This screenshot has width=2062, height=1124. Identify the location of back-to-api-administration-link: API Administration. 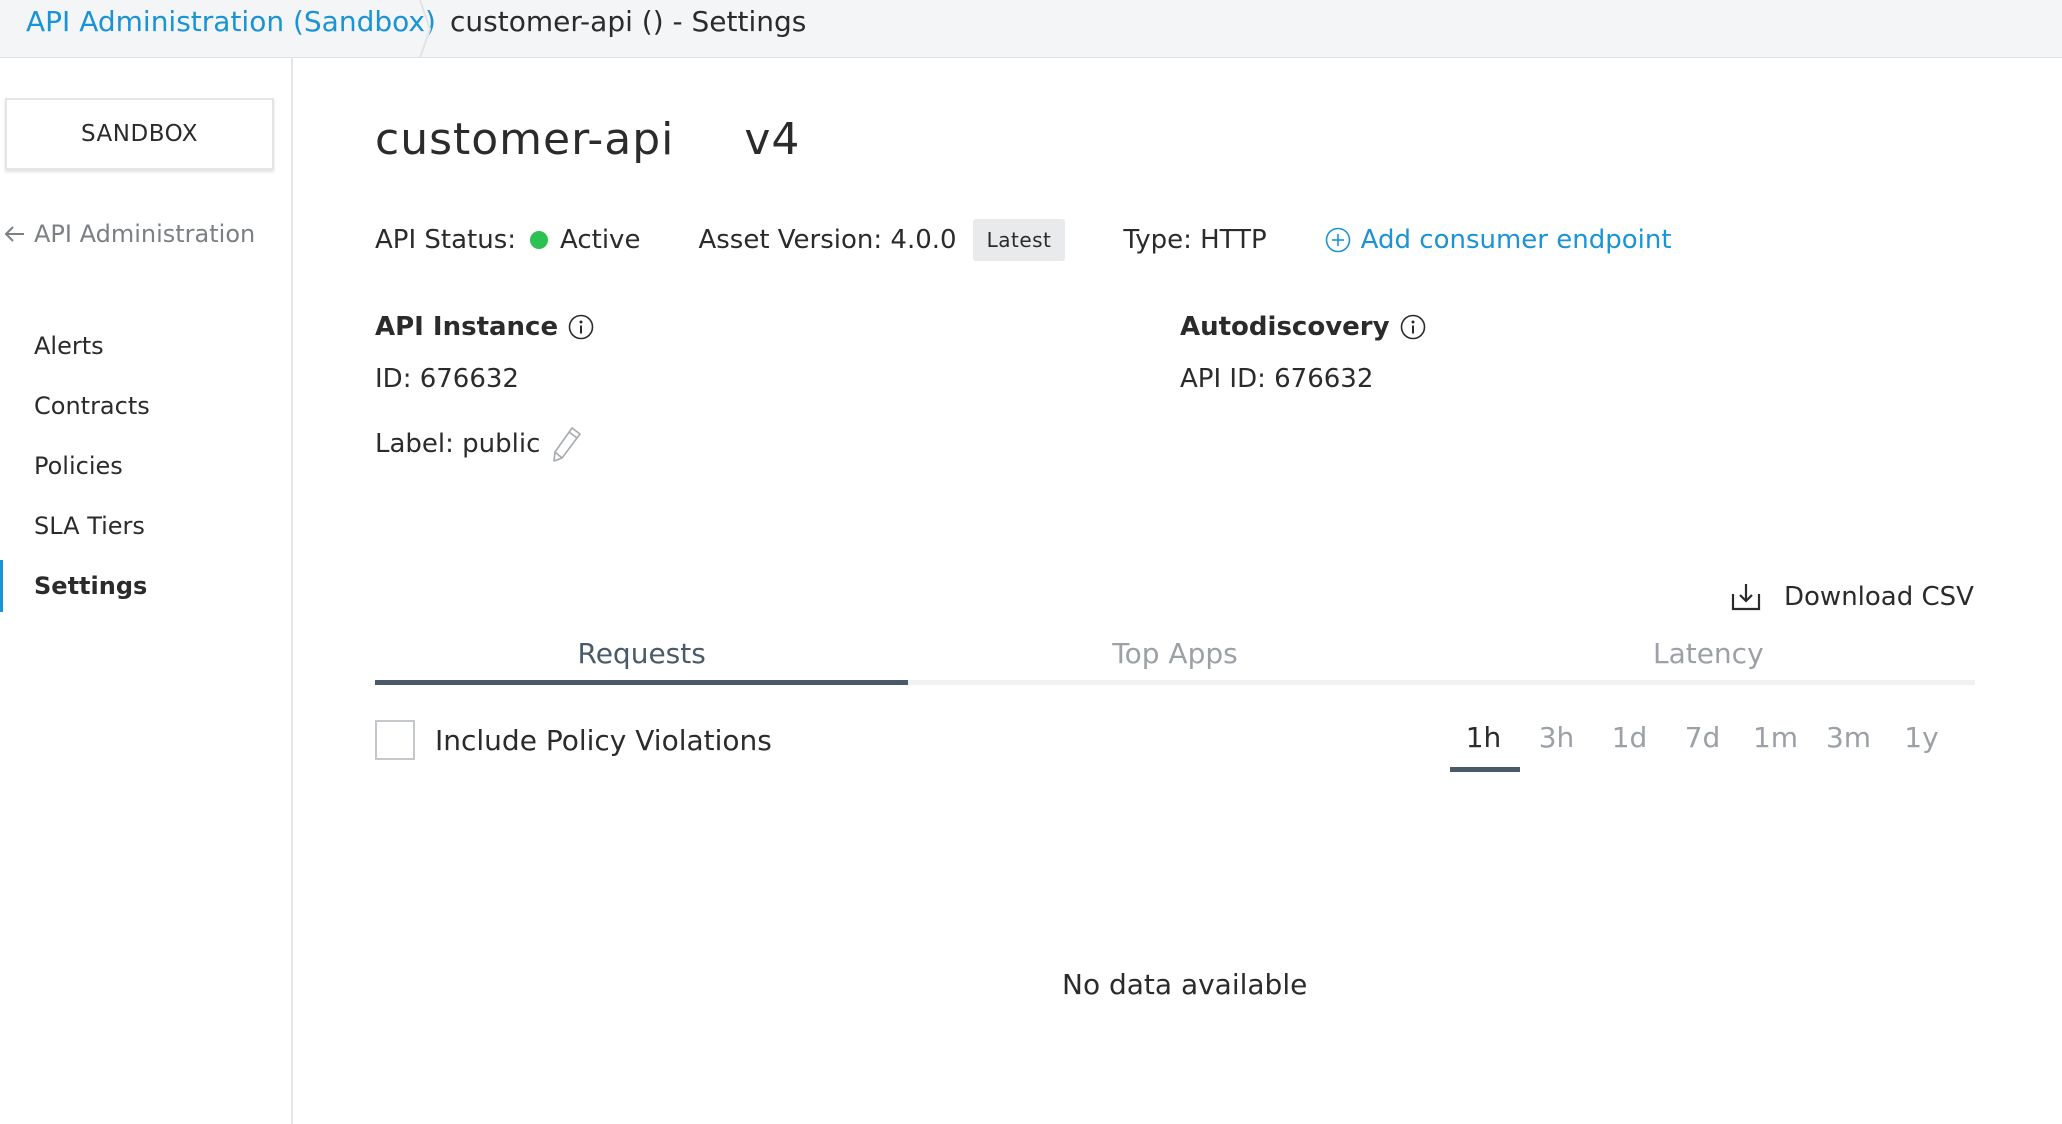
(127, 234).